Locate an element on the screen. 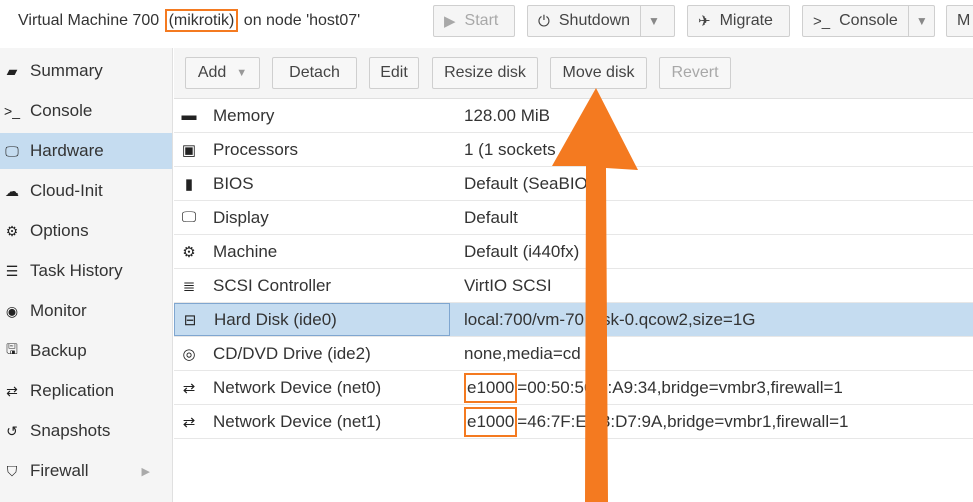  revert-button: Revert is located at coordinates (695, 73).